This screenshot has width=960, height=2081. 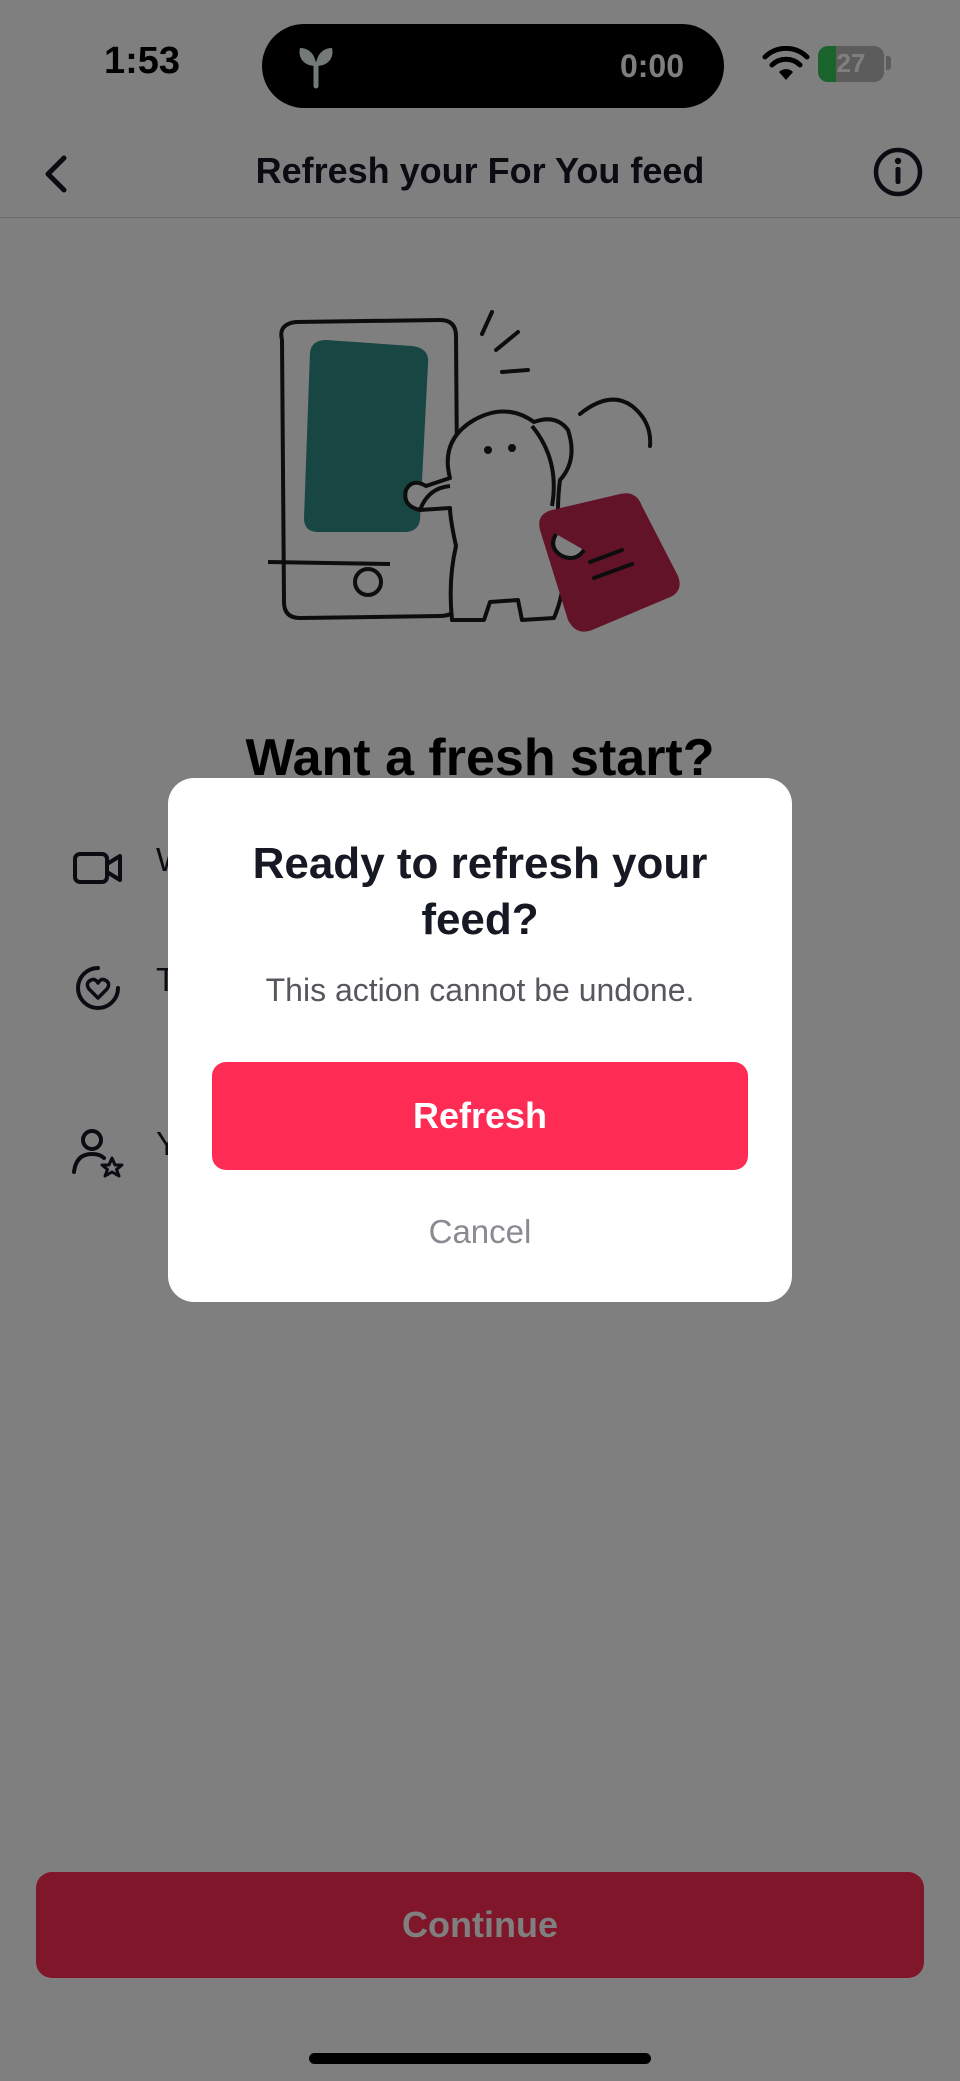 What do you see at coordinates (480, 1116) in the screenshot?
I see `refresh-button: Refresh` at bounding box center [480, 1116].